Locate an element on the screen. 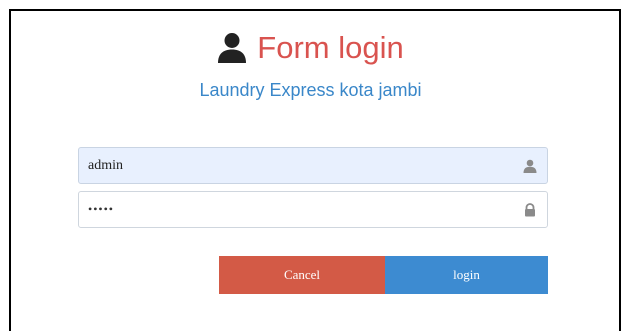 The width and height of the screenshot is (621, 331). form-title: Form login is located at coordinates (310, 48).